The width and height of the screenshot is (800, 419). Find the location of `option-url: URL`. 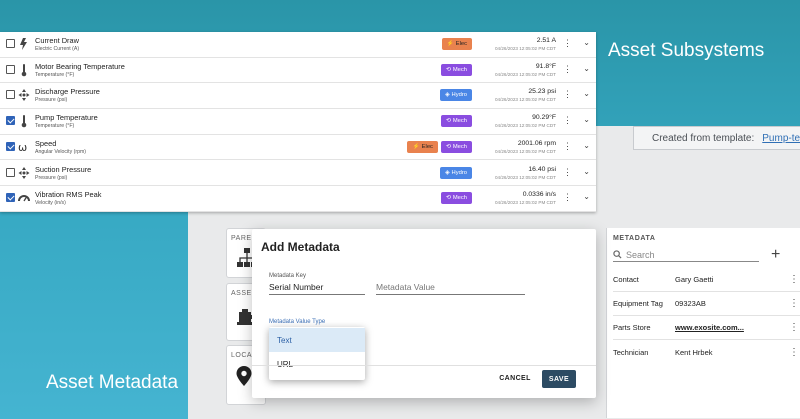

option-url: URL is located at coordinates (317, 364).